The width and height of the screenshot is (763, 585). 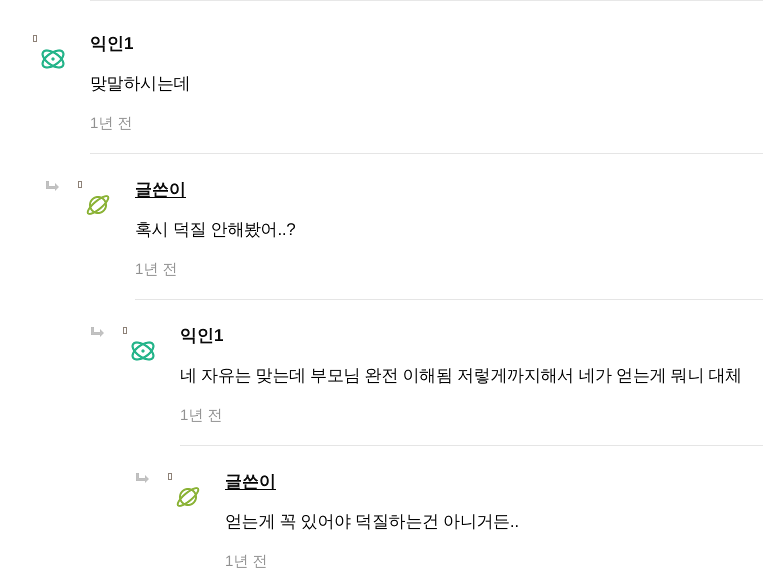 What do you see at coordinates (372, 522) in the screenshot?
I see `comment-text: 얻는게 꼭 있어야 덕질하는건 아니거든..` at bounding box center [372, 522].